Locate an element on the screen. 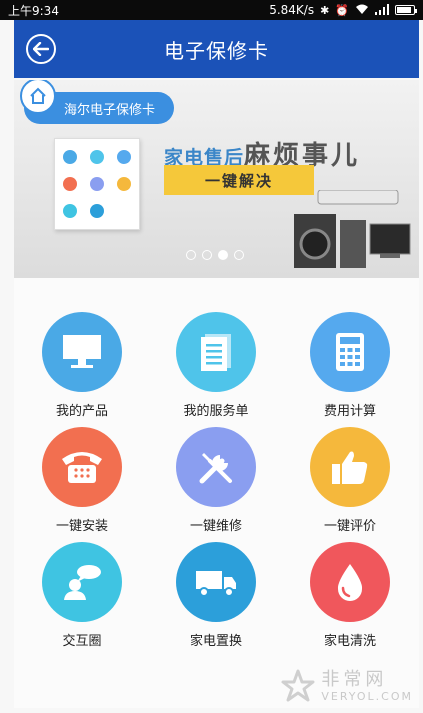  status-bar: 上午9:34 5.84K/s ✱ ⏰ is located at coordinates (211, 10).